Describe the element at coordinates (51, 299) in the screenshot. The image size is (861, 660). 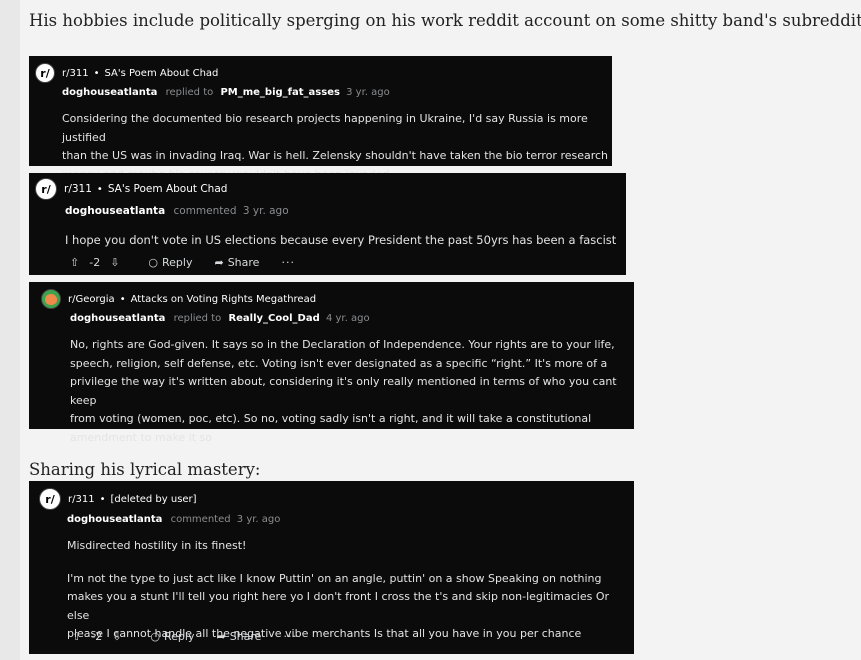
I see `subreddit-icon` at that location.